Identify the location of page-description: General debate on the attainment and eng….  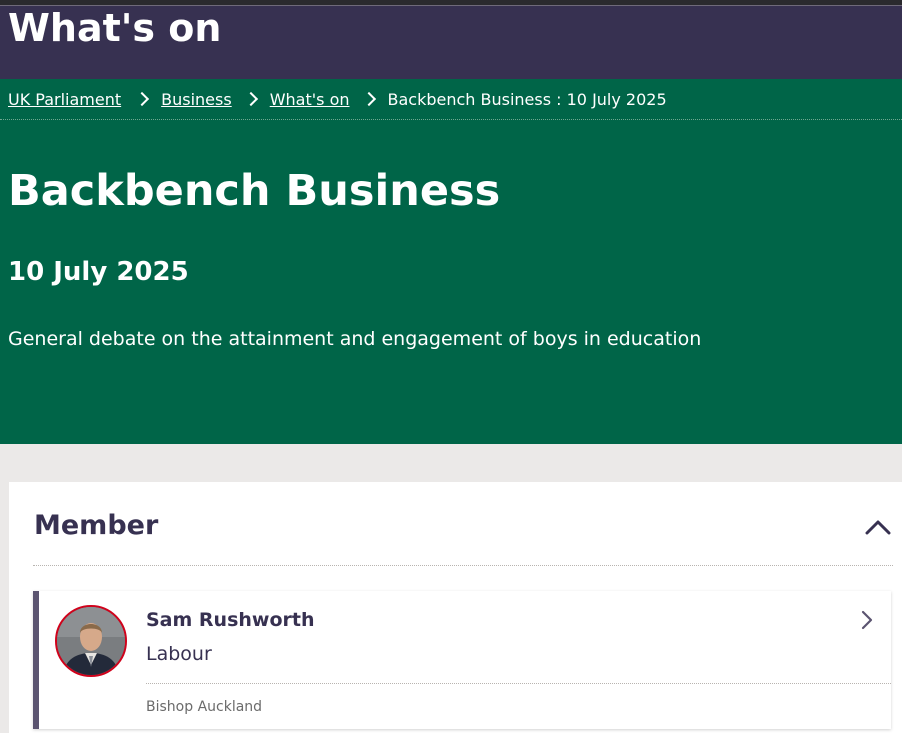
(355, 339).